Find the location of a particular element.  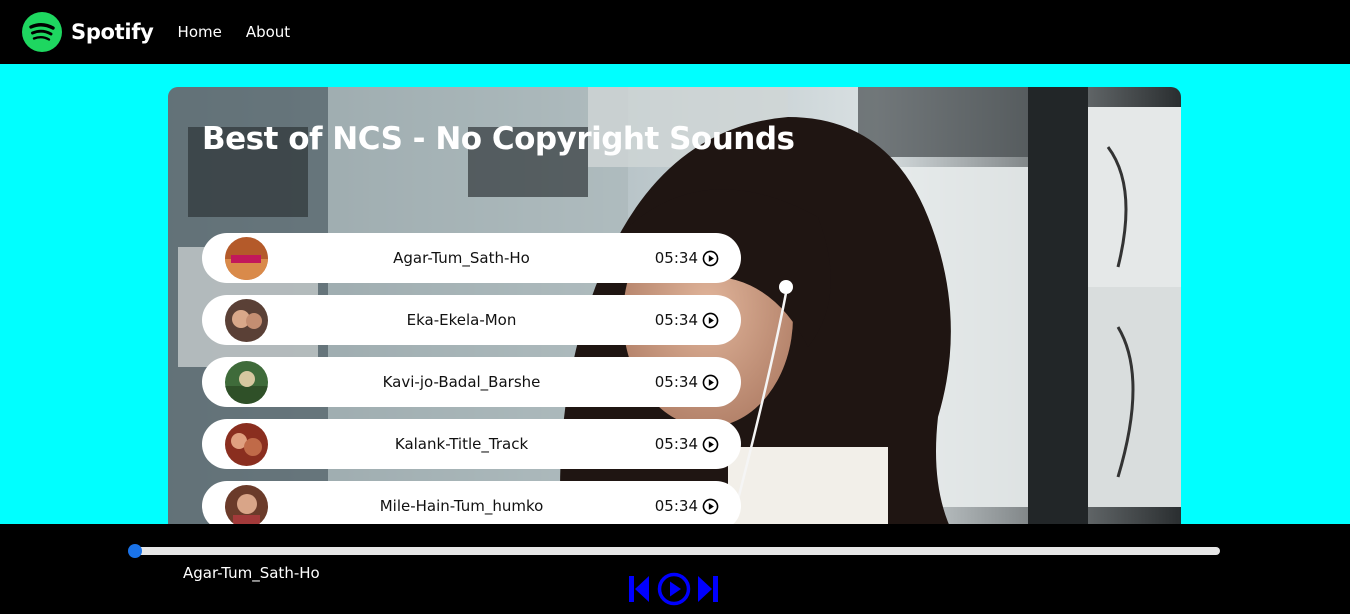

song-item: Kavi-jo-Badal_Barshe 05:34 is located at coordinates (471, 382).